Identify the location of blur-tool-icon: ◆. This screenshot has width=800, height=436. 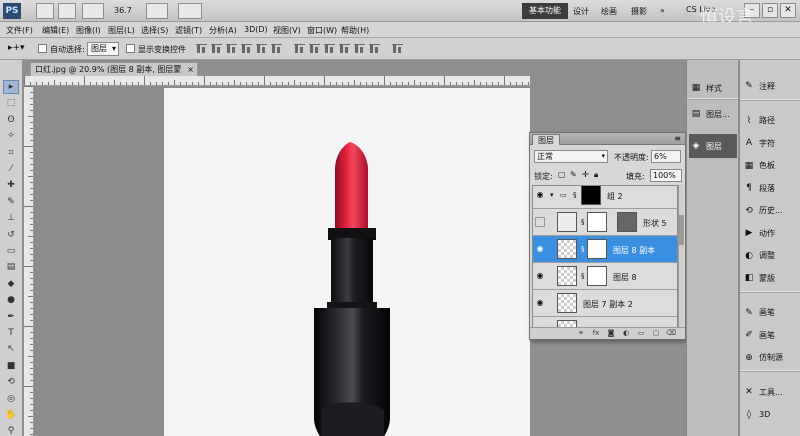
(11, 284).